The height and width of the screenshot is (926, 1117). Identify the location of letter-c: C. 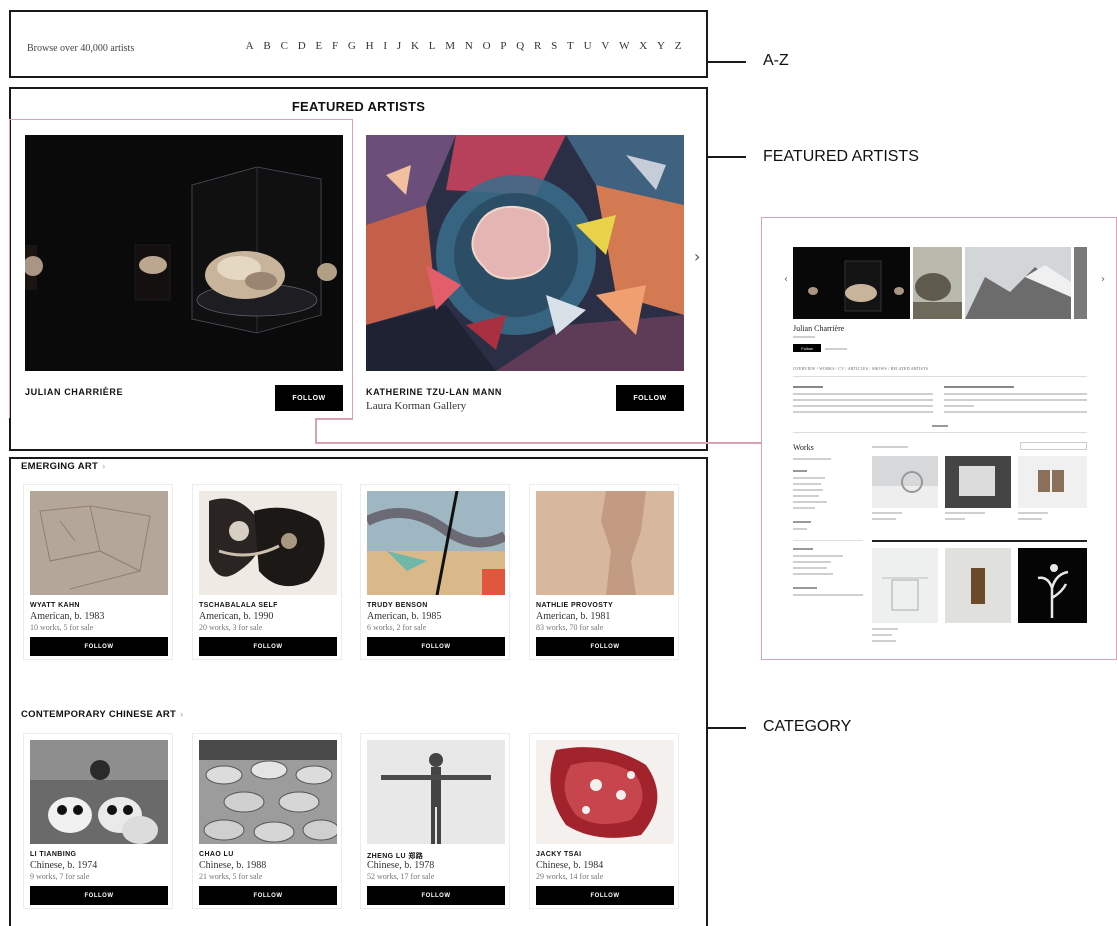
(285, 46).